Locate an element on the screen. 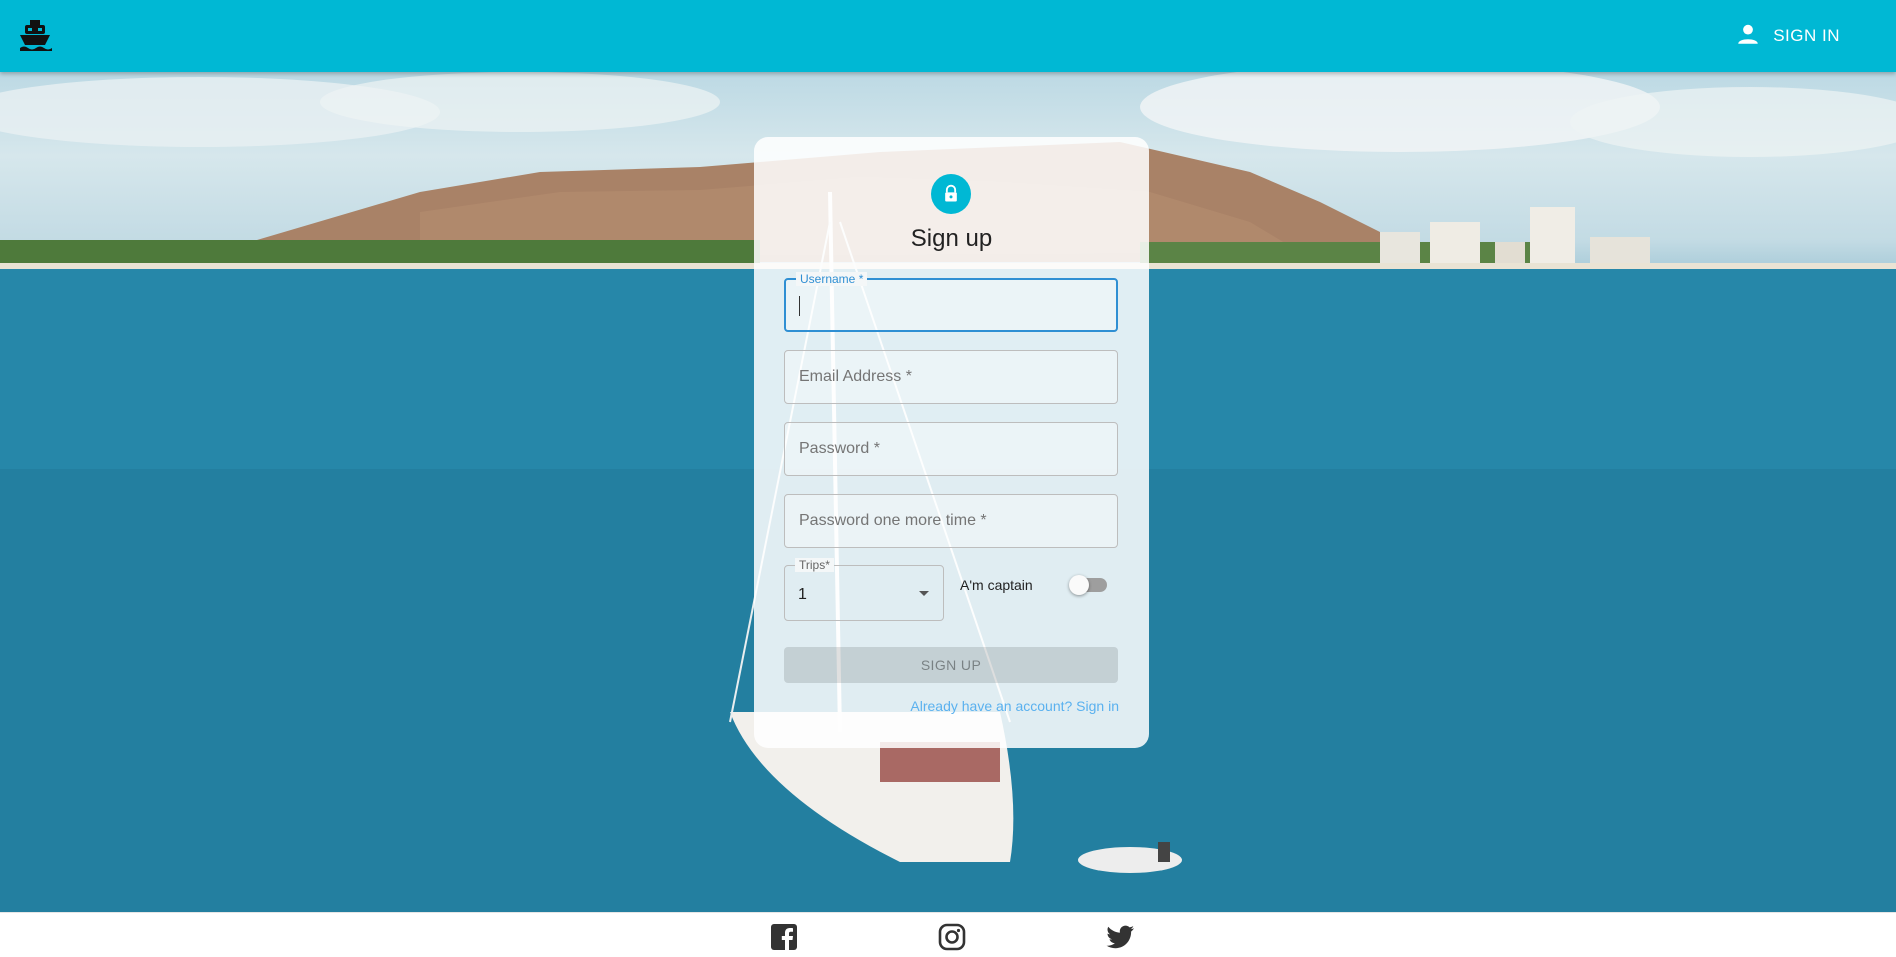 This screenshot has width=1896, height=957. page-title: Sign up is located at coordinates (951, 238).